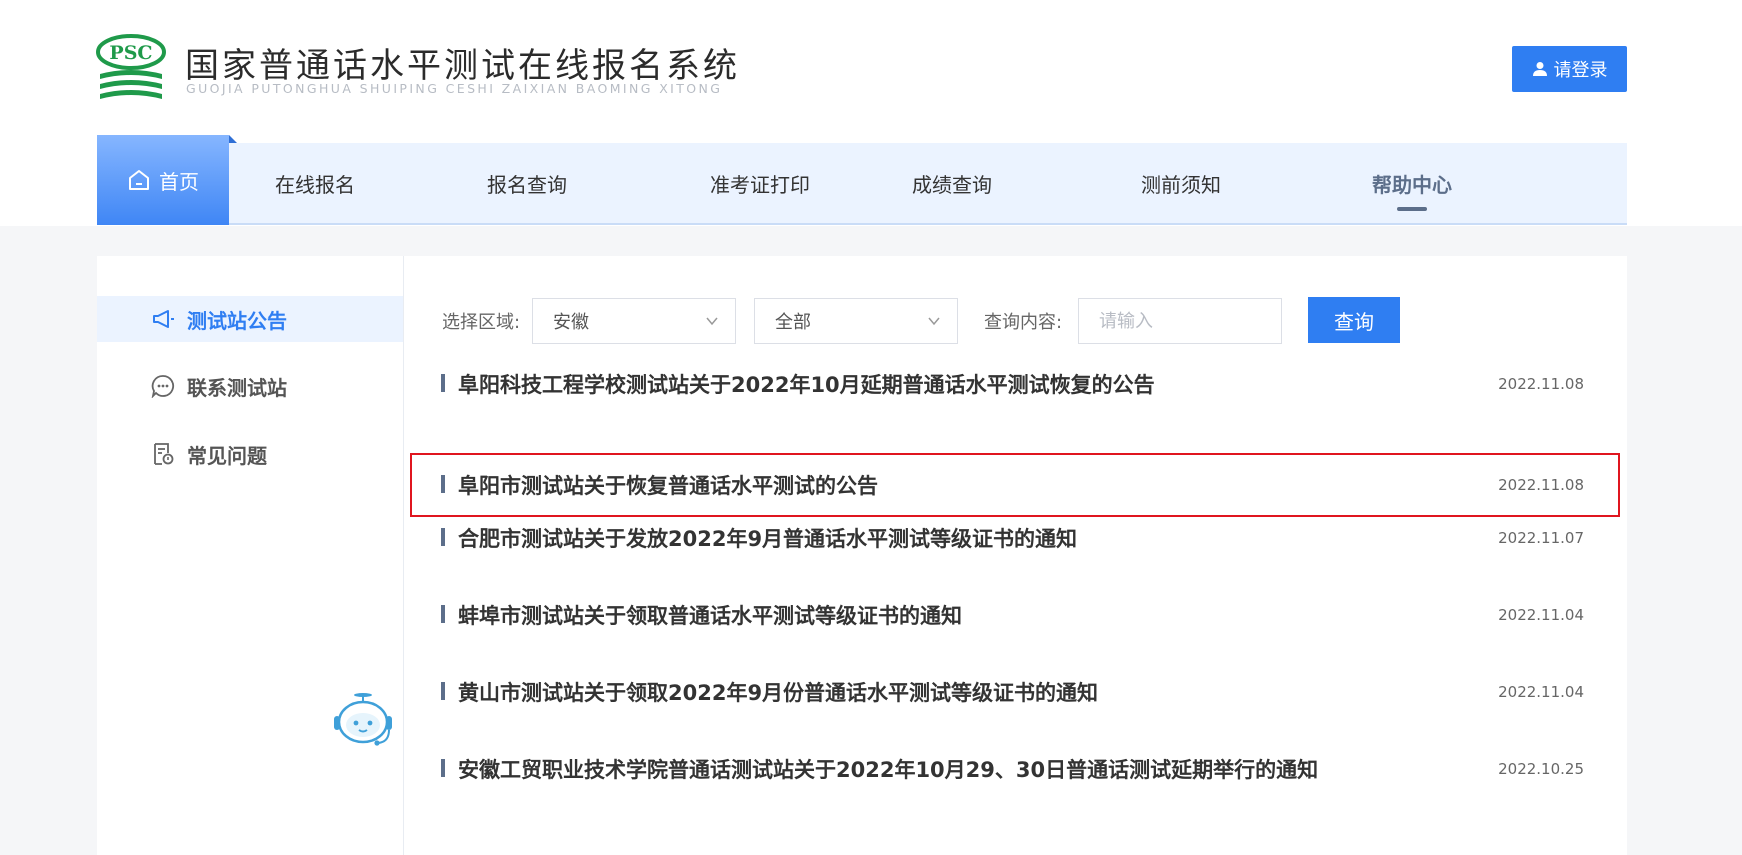 The height and width of the screenshot is (855, 1742). Describe the element at coordinates (1539, 69) in the screenshot. I see `user-icon` at that location.